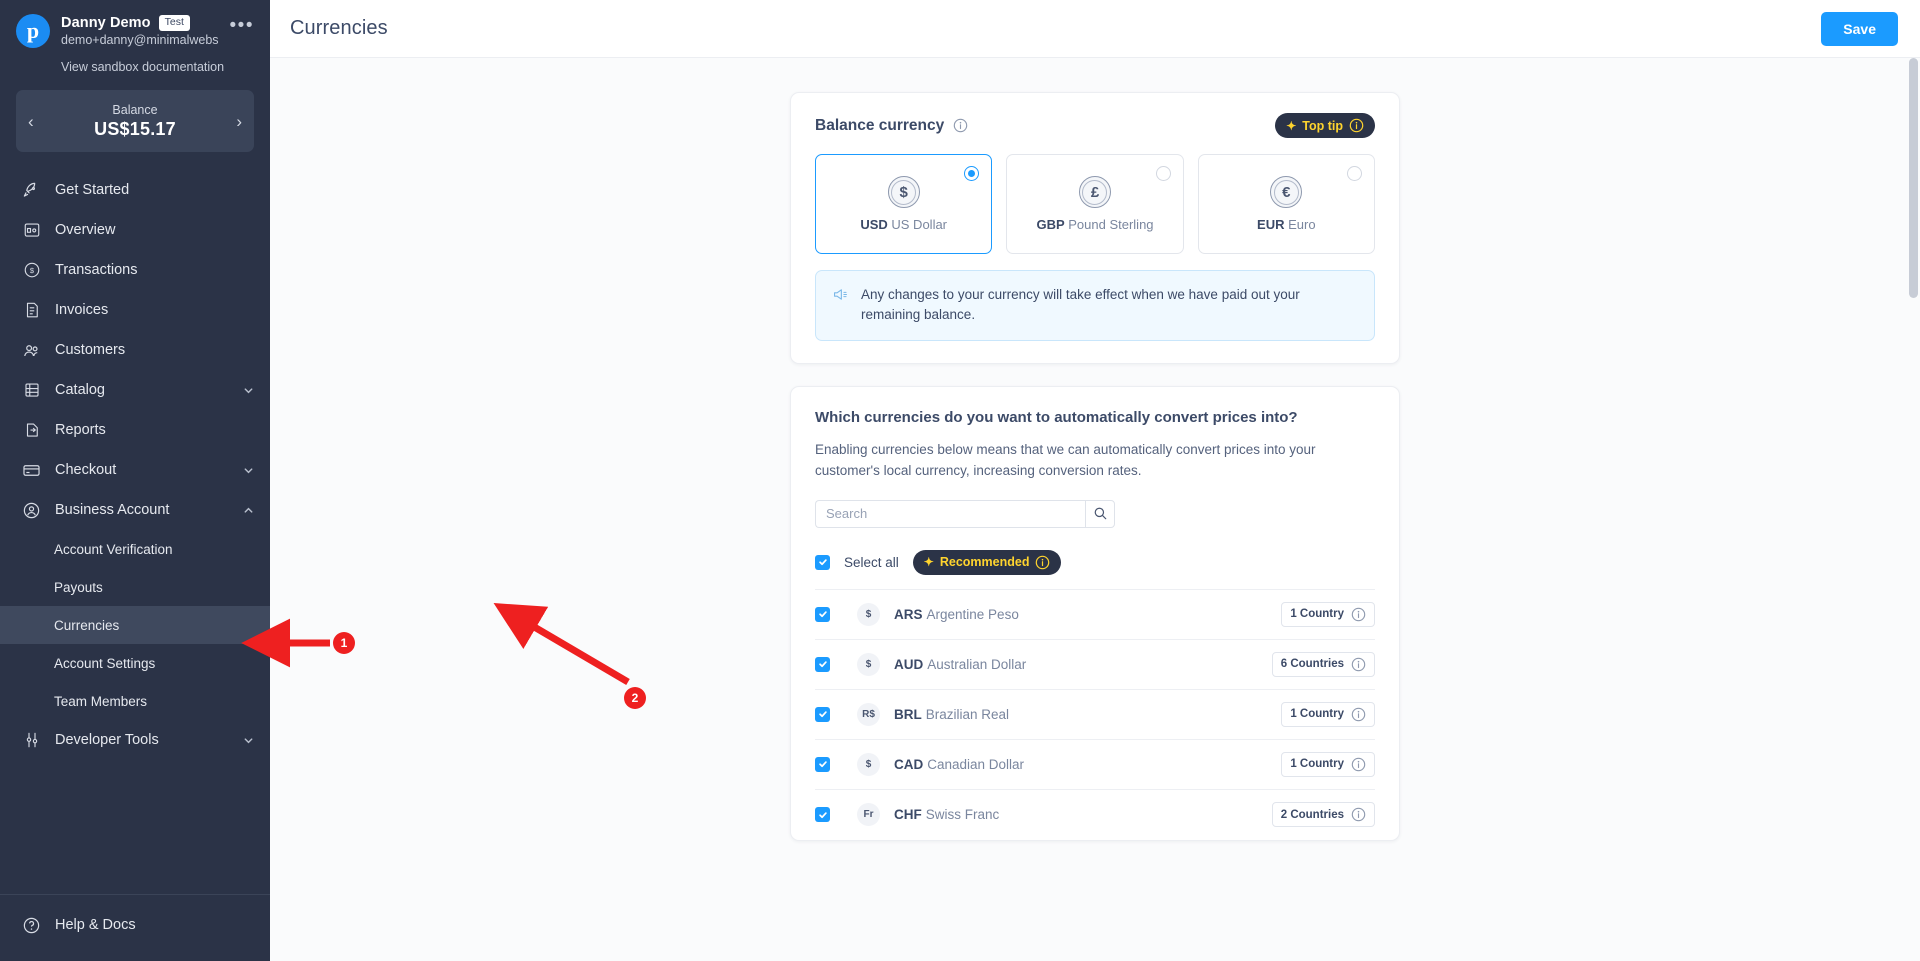 The image size is (1920, 961). I want to click on sidebar-item-developer-tools: Developer Tools, so click(135, 740).